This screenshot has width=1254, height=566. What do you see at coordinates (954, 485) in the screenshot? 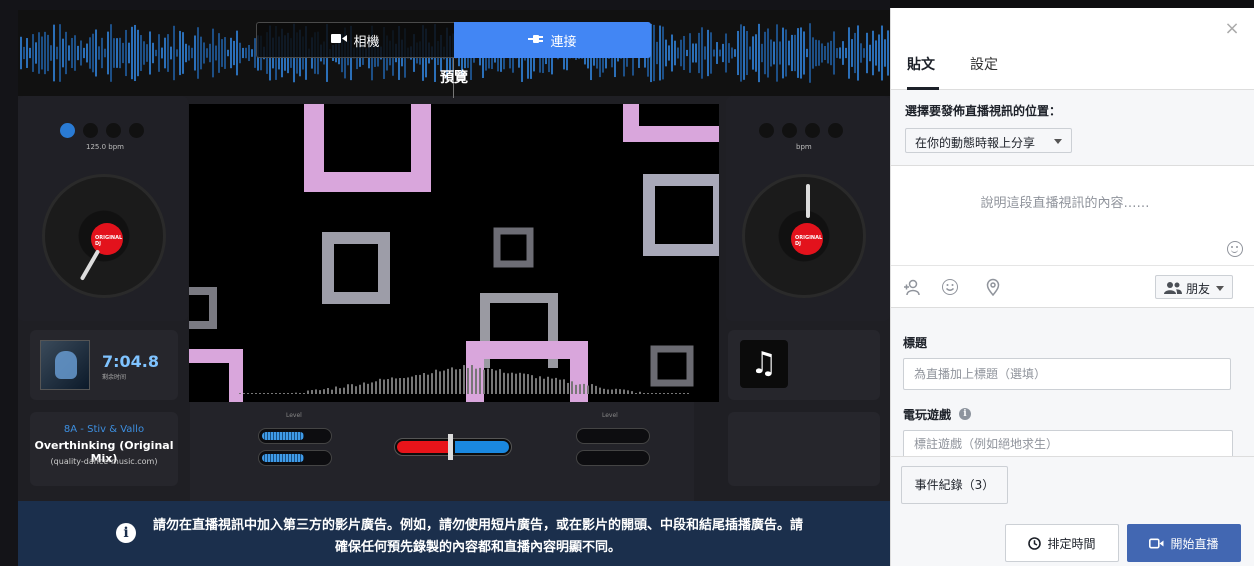
I see `event-log-button: 事件紀錄（3）` at bounding box center [954, 485].